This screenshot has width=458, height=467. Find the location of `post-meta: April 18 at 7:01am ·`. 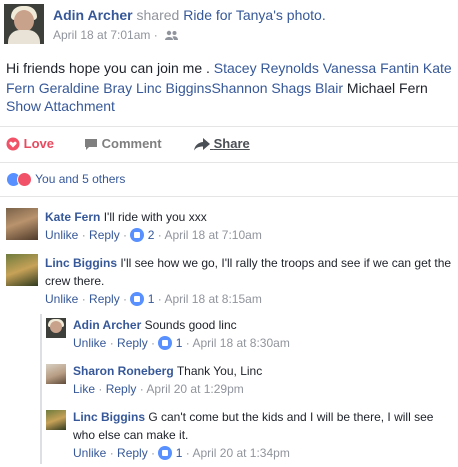

post-meta: April 18 at 7:01am · is located at coordinates (116, 35).